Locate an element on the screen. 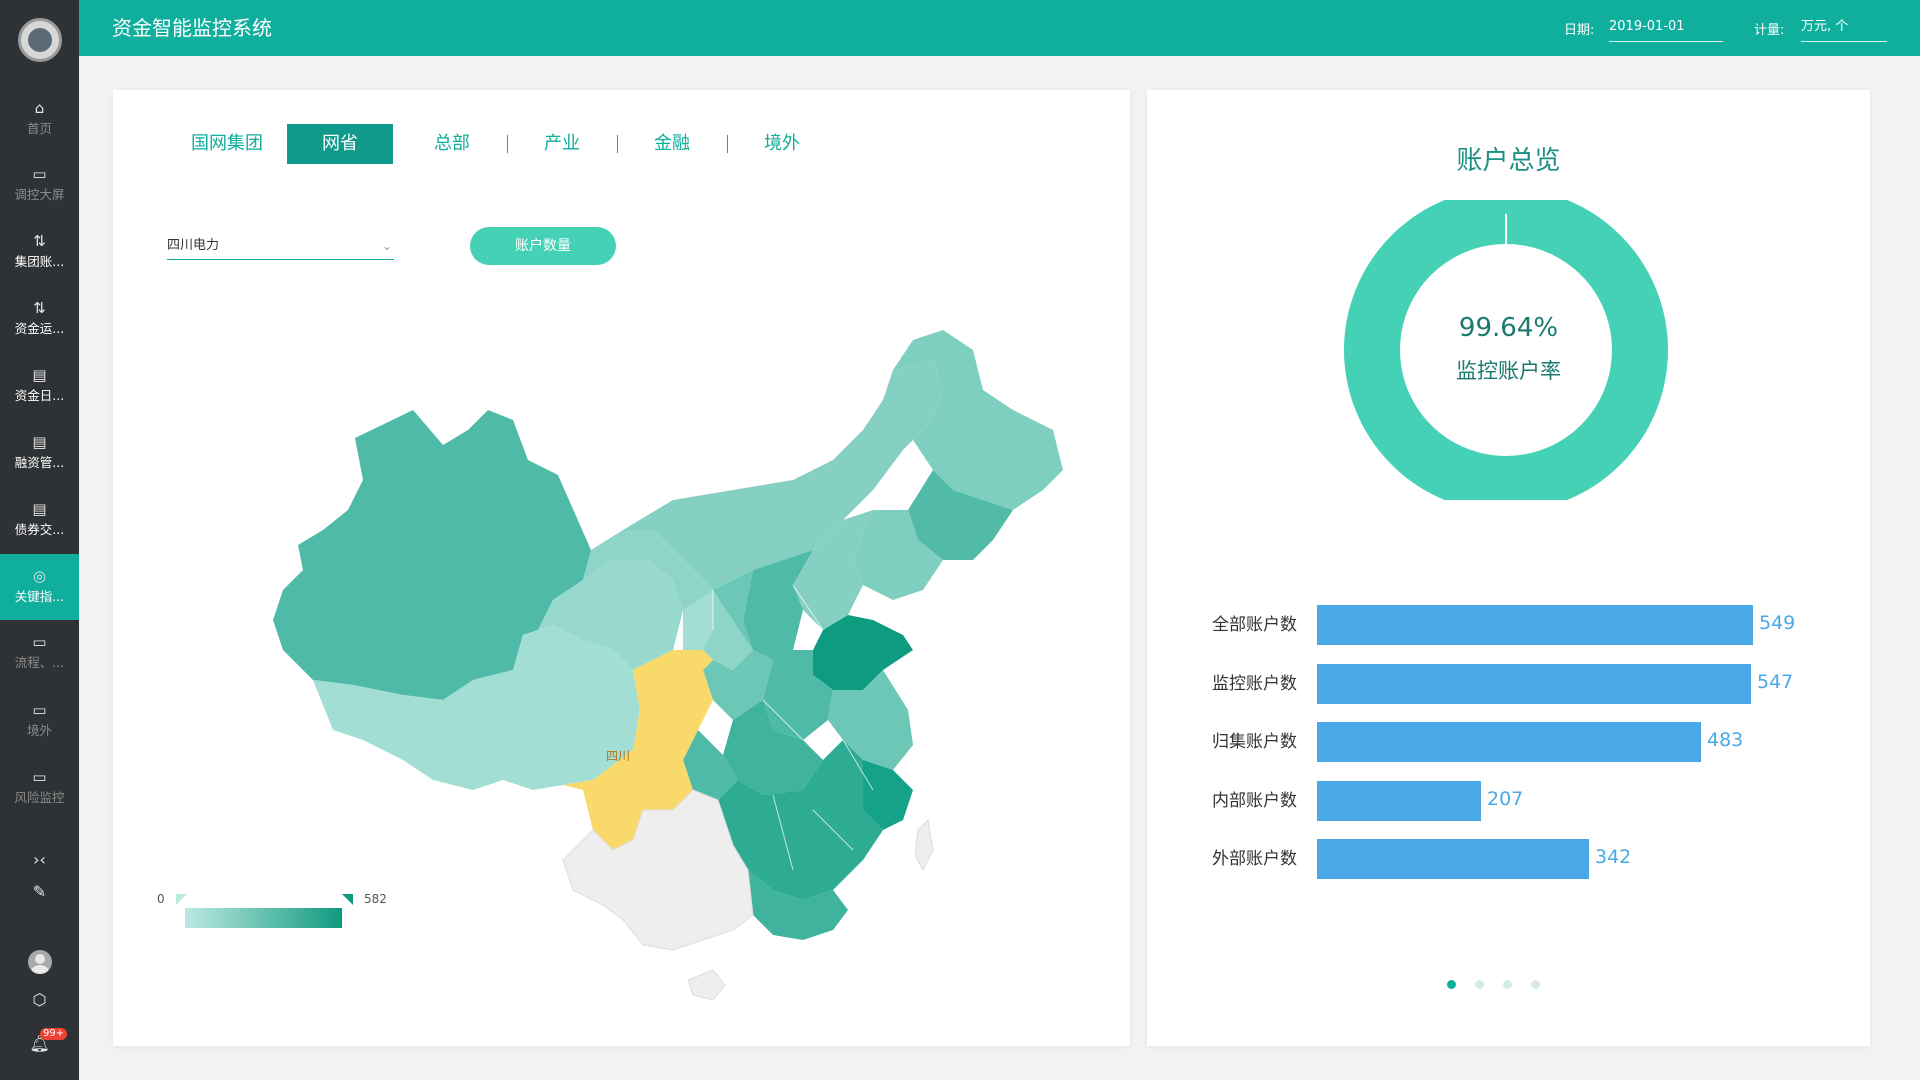  map-label-sichuan: 四川 is located at coordinates (618, 756).